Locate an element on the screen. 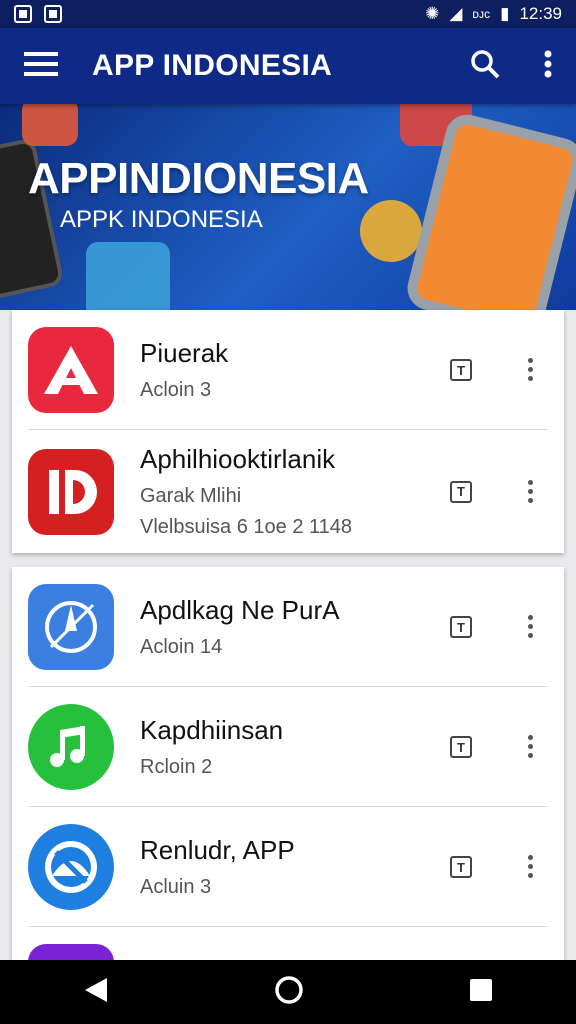  compass-icon is located at coordinates (71, 627).